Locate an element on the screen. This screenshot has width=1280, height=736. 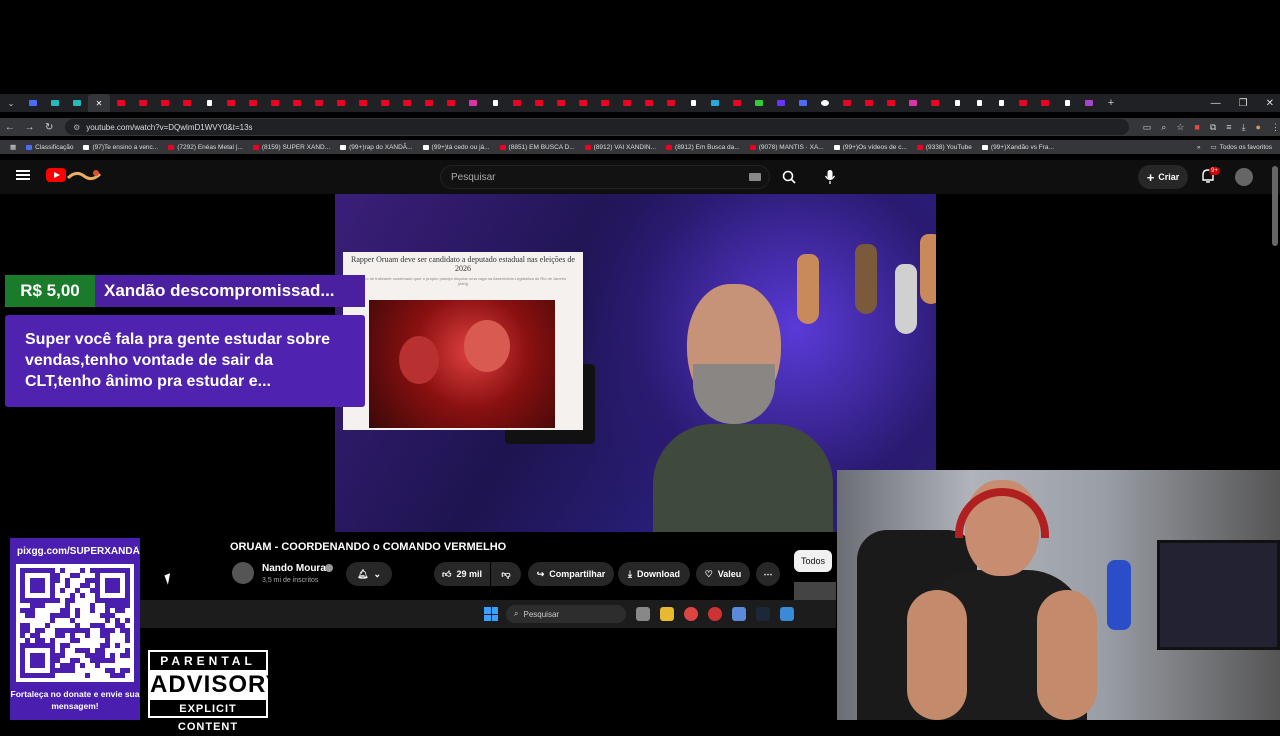
back-icon: ← is located at coordinates (10, 127).